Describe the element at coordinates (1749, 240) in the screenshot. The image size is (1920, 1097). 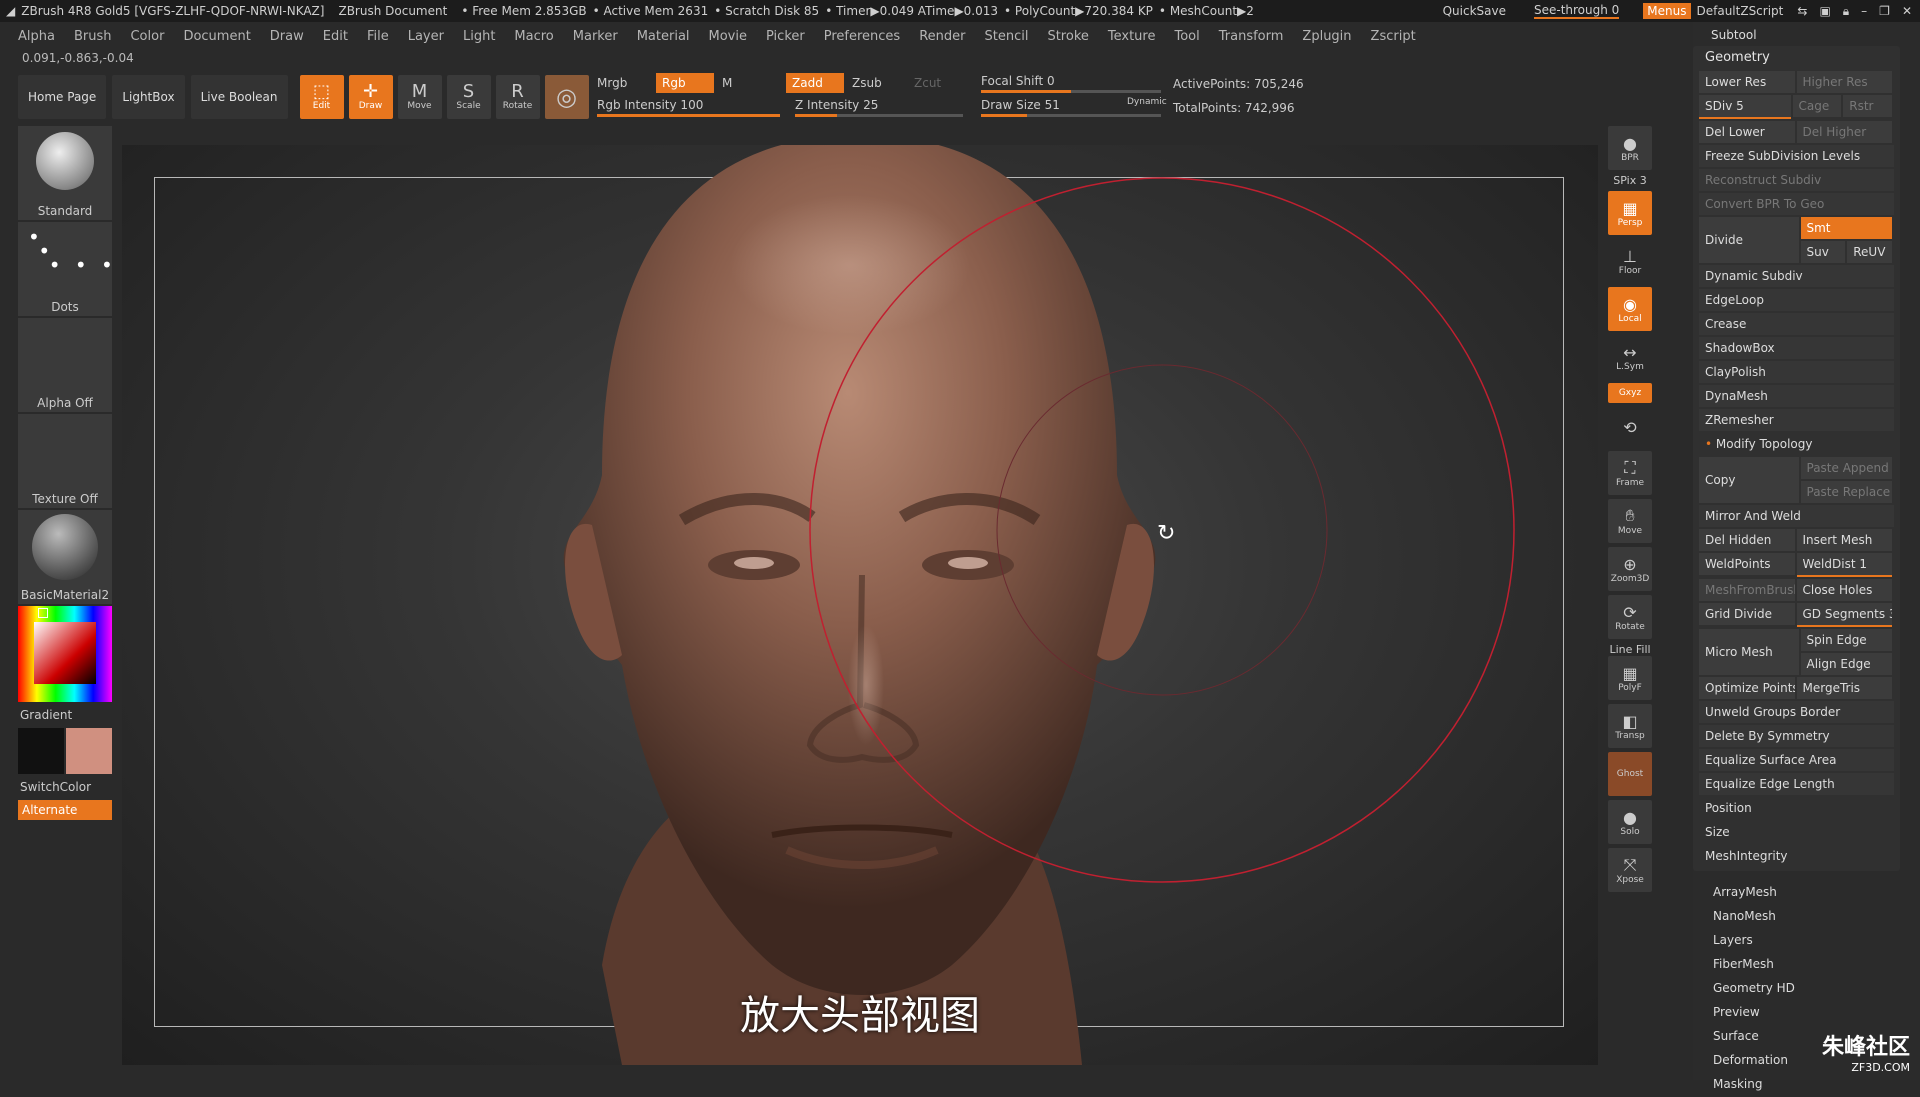
I see `divide-button: Divide` at that location.